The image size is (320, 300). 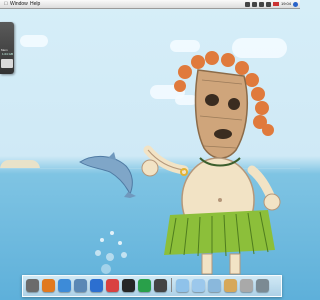 I want to click on preview-icon, so click(x=230, y=285).